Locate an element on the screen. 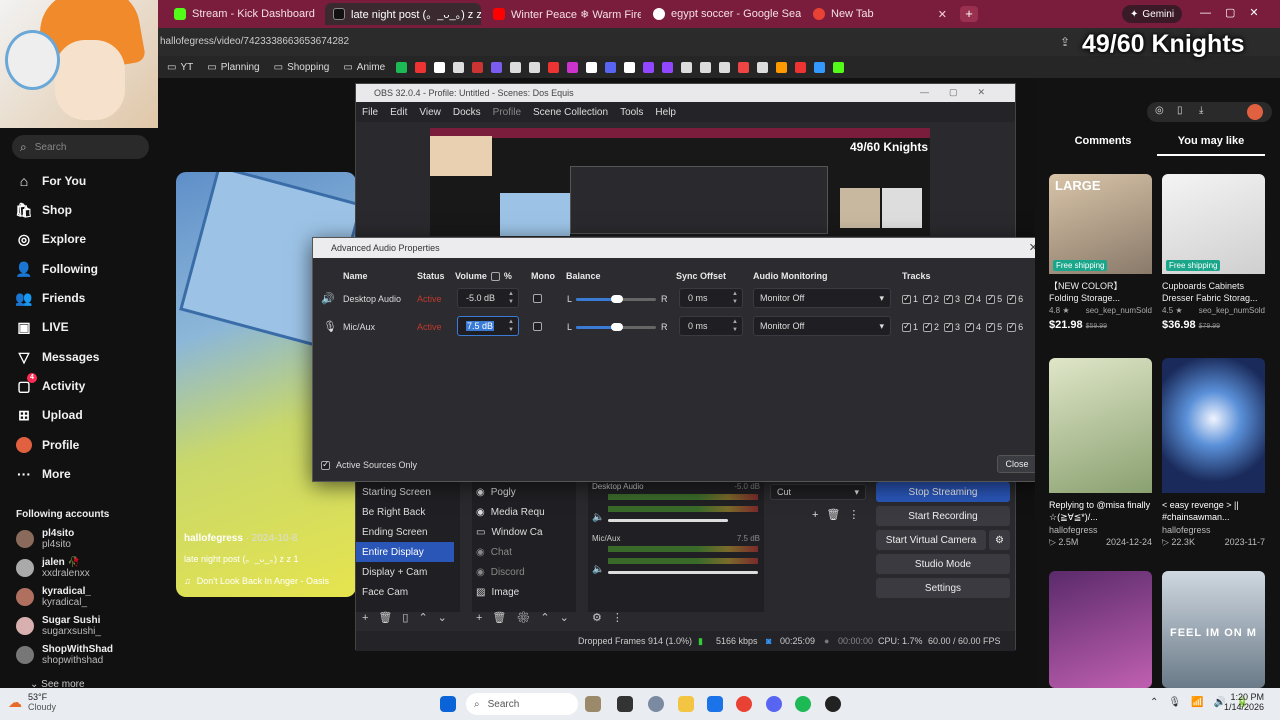  start-icon is located at coordinates (448, 704).